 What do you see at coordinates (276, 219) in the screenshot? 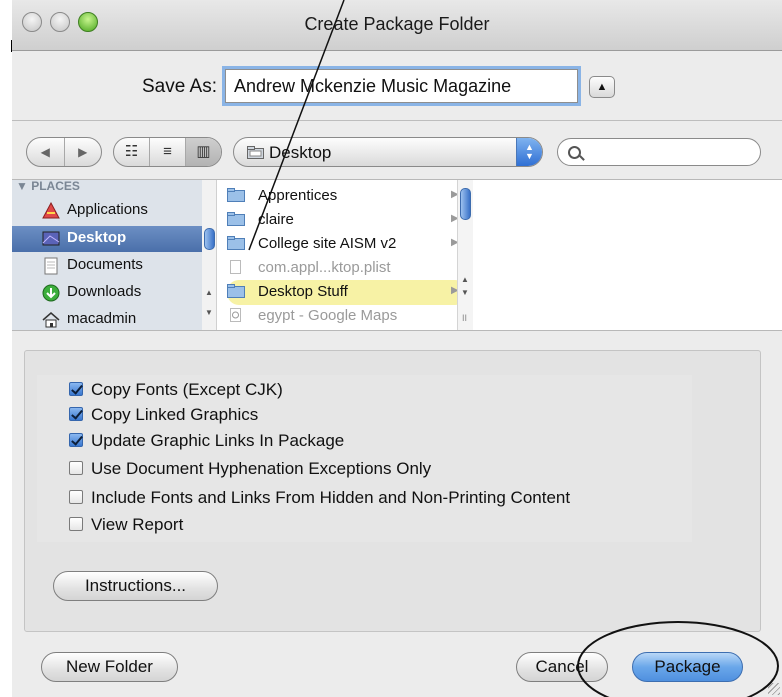
I see `file-name: claire` at bounding box center [276, 219].